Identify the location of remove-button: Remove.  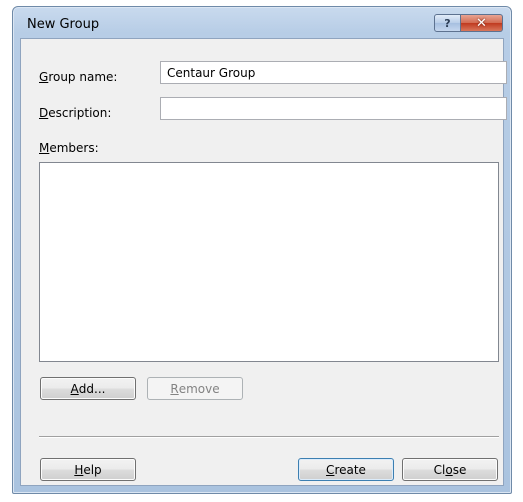
(195, 388).